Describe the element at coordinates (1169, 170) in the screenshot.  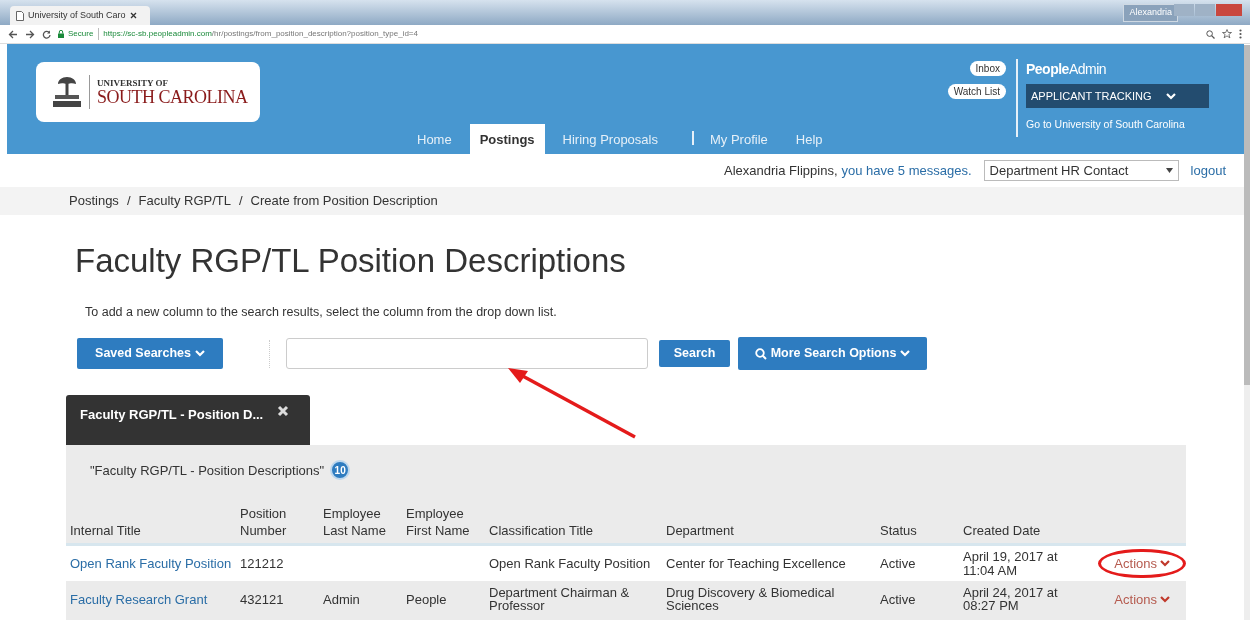
I see `dropdown-icon` at that location.